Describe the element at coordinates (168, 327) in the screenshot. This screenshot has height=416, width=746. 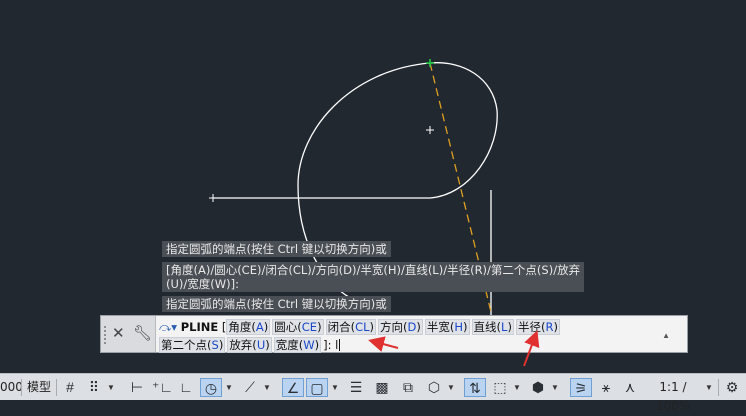
I see `recent-commands-icon: ⤼▾` at that location.